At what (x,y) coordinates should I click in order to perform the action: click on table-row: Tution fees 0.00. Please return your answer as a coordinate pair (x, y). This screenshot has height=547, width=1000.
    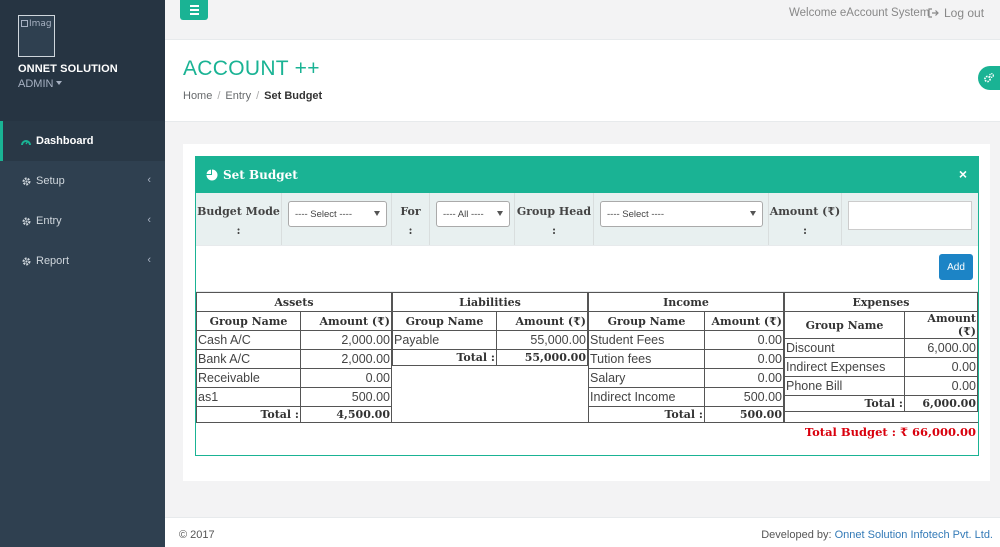
    Looking at the image, I should click on (686, 359).